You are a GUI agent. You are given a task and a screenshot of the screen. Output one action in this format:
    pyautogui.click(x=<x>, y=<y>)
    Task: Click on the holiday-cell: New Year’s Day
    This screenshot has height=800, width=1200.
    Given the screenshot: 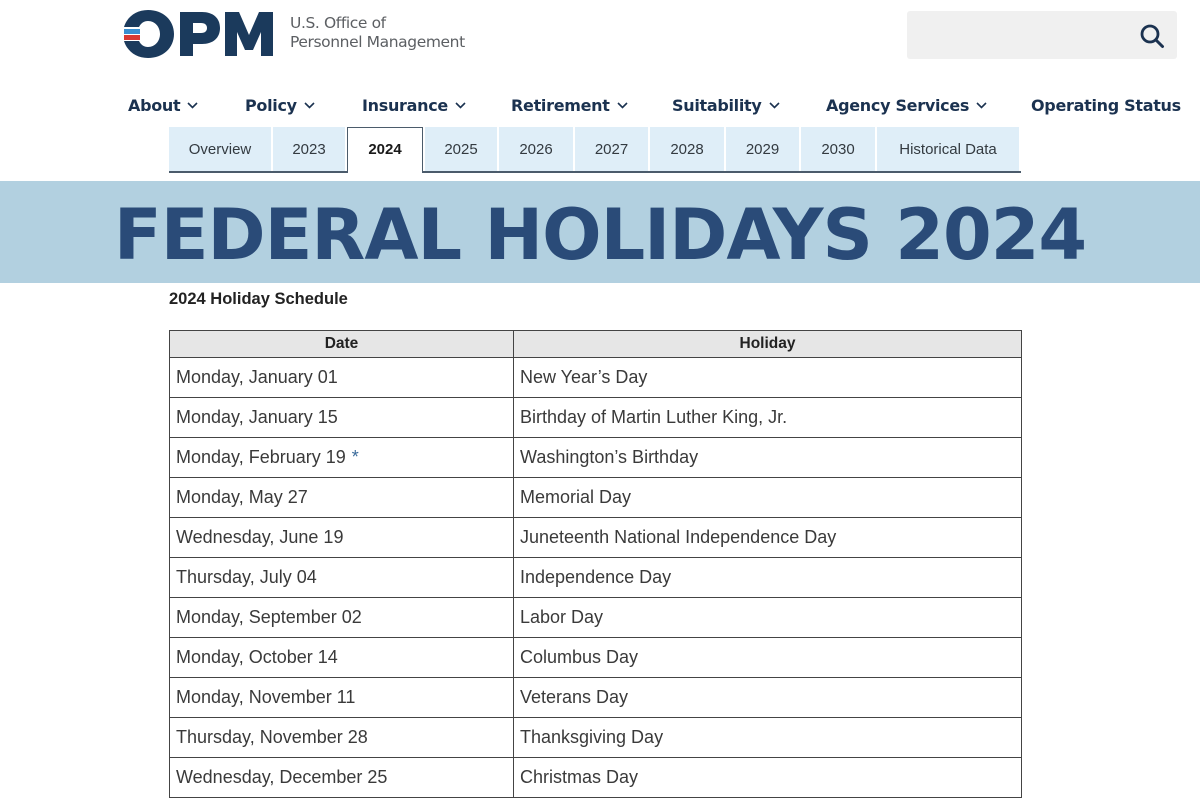 What is the action you would take?
    pyautogui.click(x=767, y=377)
    